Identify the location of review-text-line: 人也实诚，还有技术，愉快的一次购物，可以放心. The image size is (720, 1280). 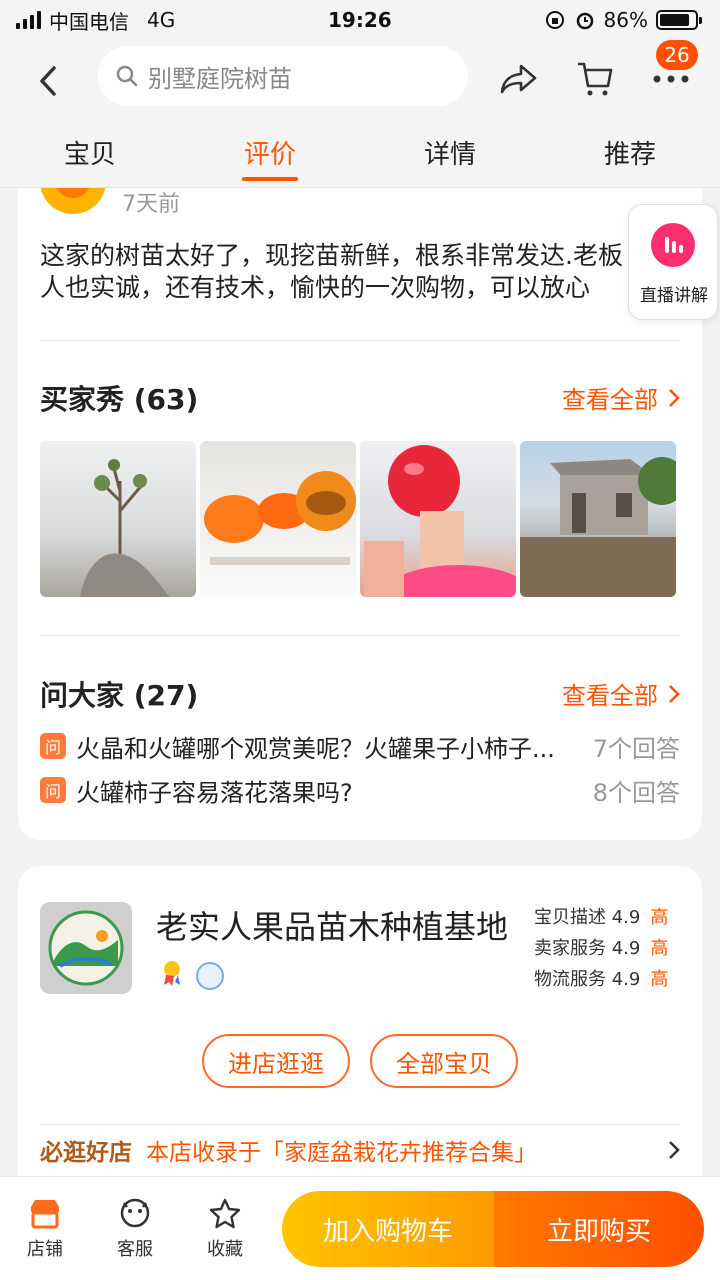
(315, 287).